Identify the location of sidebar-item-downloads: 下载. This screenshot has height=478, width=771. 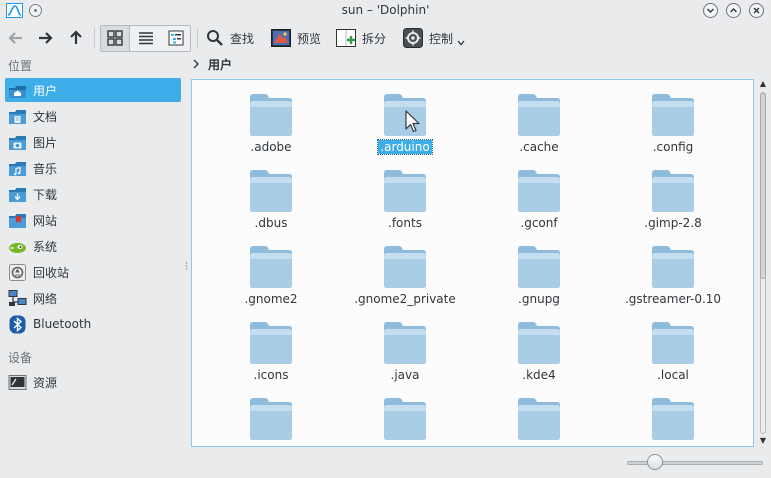
(93, 194).